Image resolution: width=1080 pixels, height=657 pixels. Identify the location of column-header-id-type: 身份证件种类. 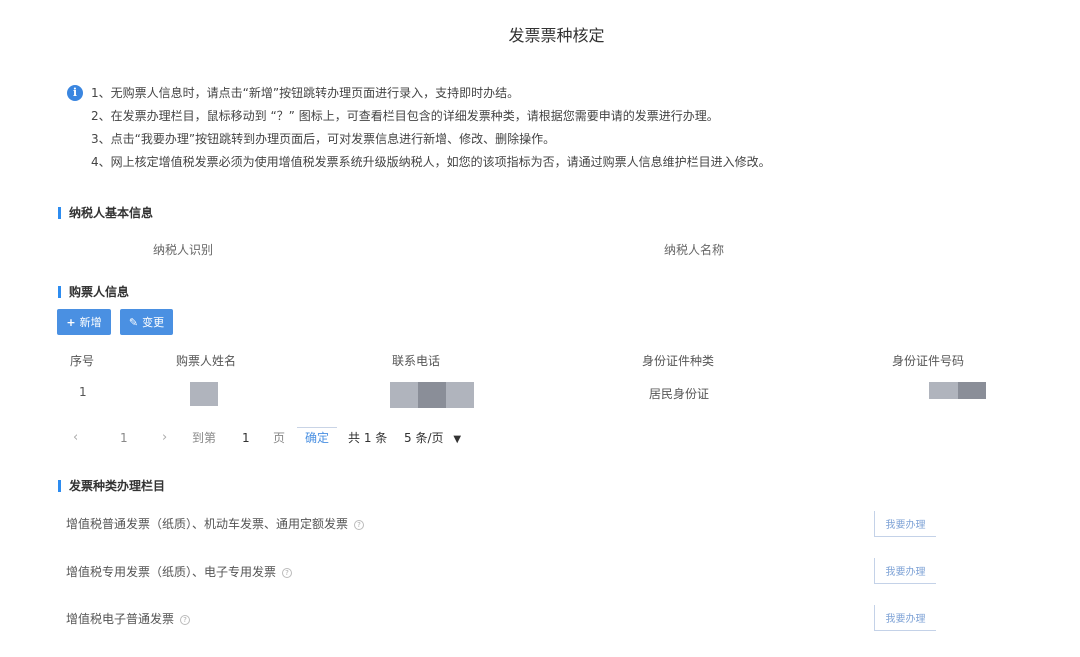
(678, 361).